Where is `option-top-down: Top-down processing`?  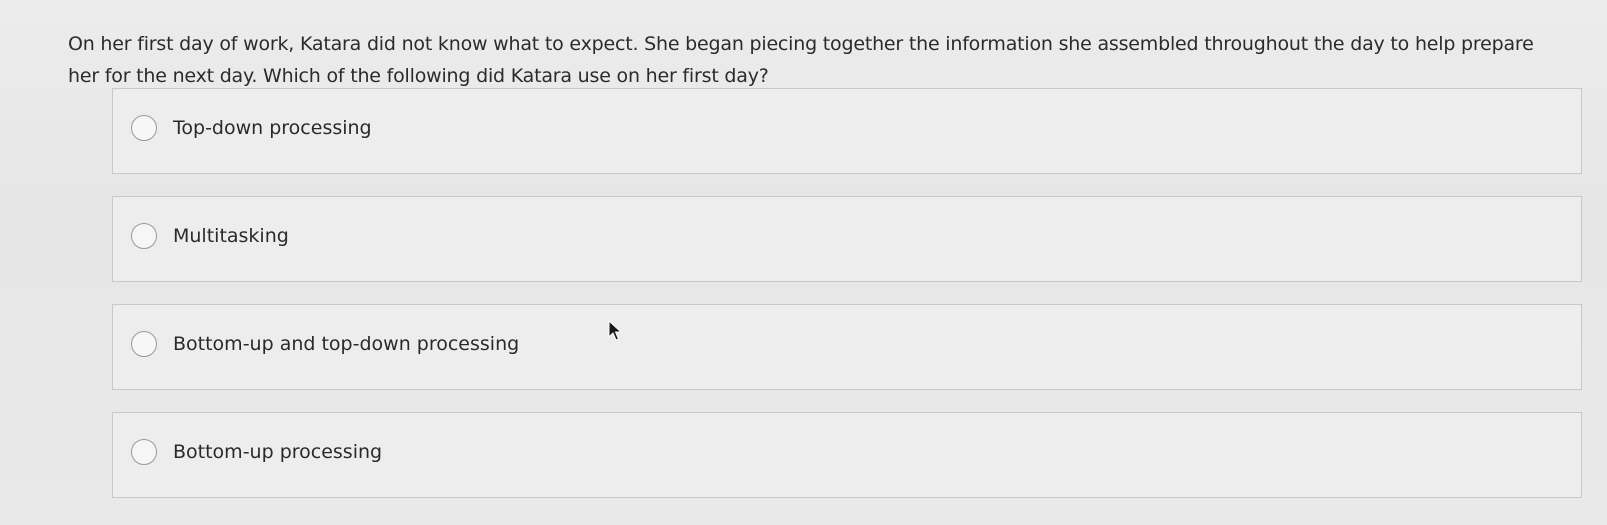
option-top-down: Top-down processing is located at coordinates (847, 131).